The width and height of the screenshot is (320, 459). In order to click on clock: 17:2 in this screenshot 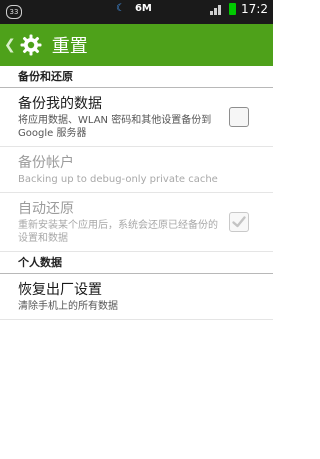, I will do `click(254, 9)`.